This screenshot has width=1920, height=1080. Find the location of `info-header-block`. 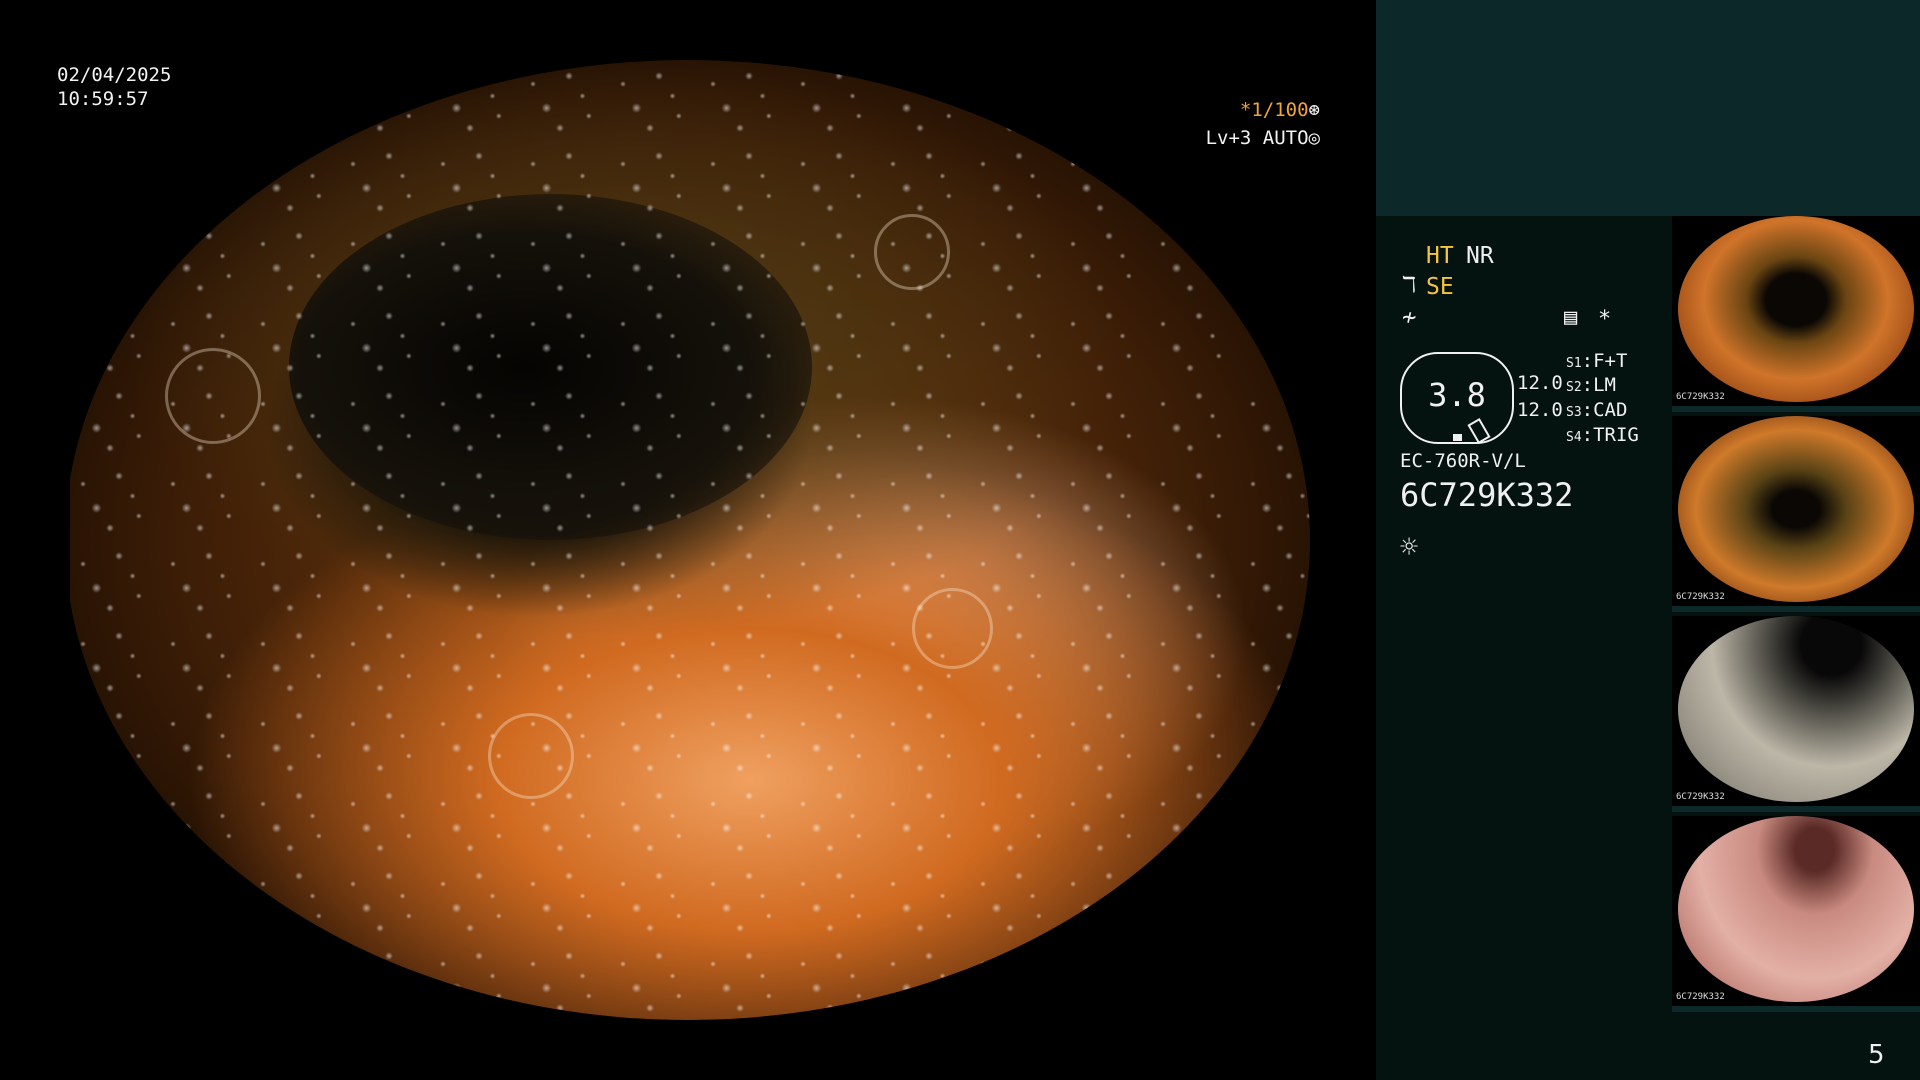

info-header-block is located at coordinates (1648, 108).